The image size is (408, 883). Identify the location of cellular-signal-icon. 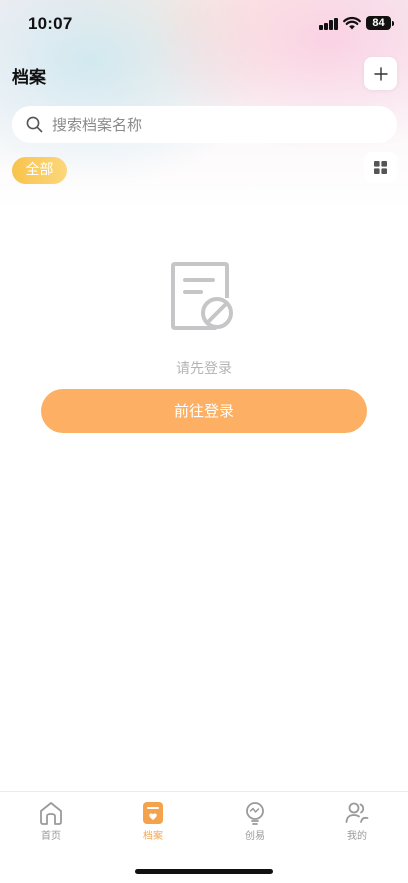
(329, 23).